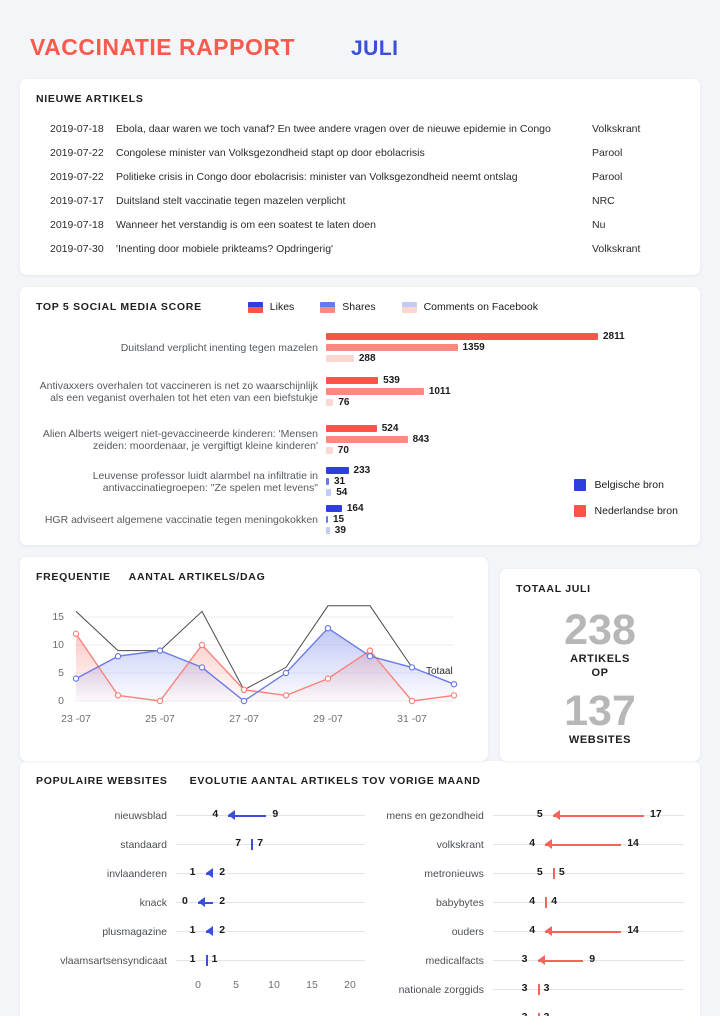 The width and height of the screenshot is (720, 1016). Describe the element at coordinates (260, 843) in the screenshot. I see `evolution-previous-value: 7` at that location.